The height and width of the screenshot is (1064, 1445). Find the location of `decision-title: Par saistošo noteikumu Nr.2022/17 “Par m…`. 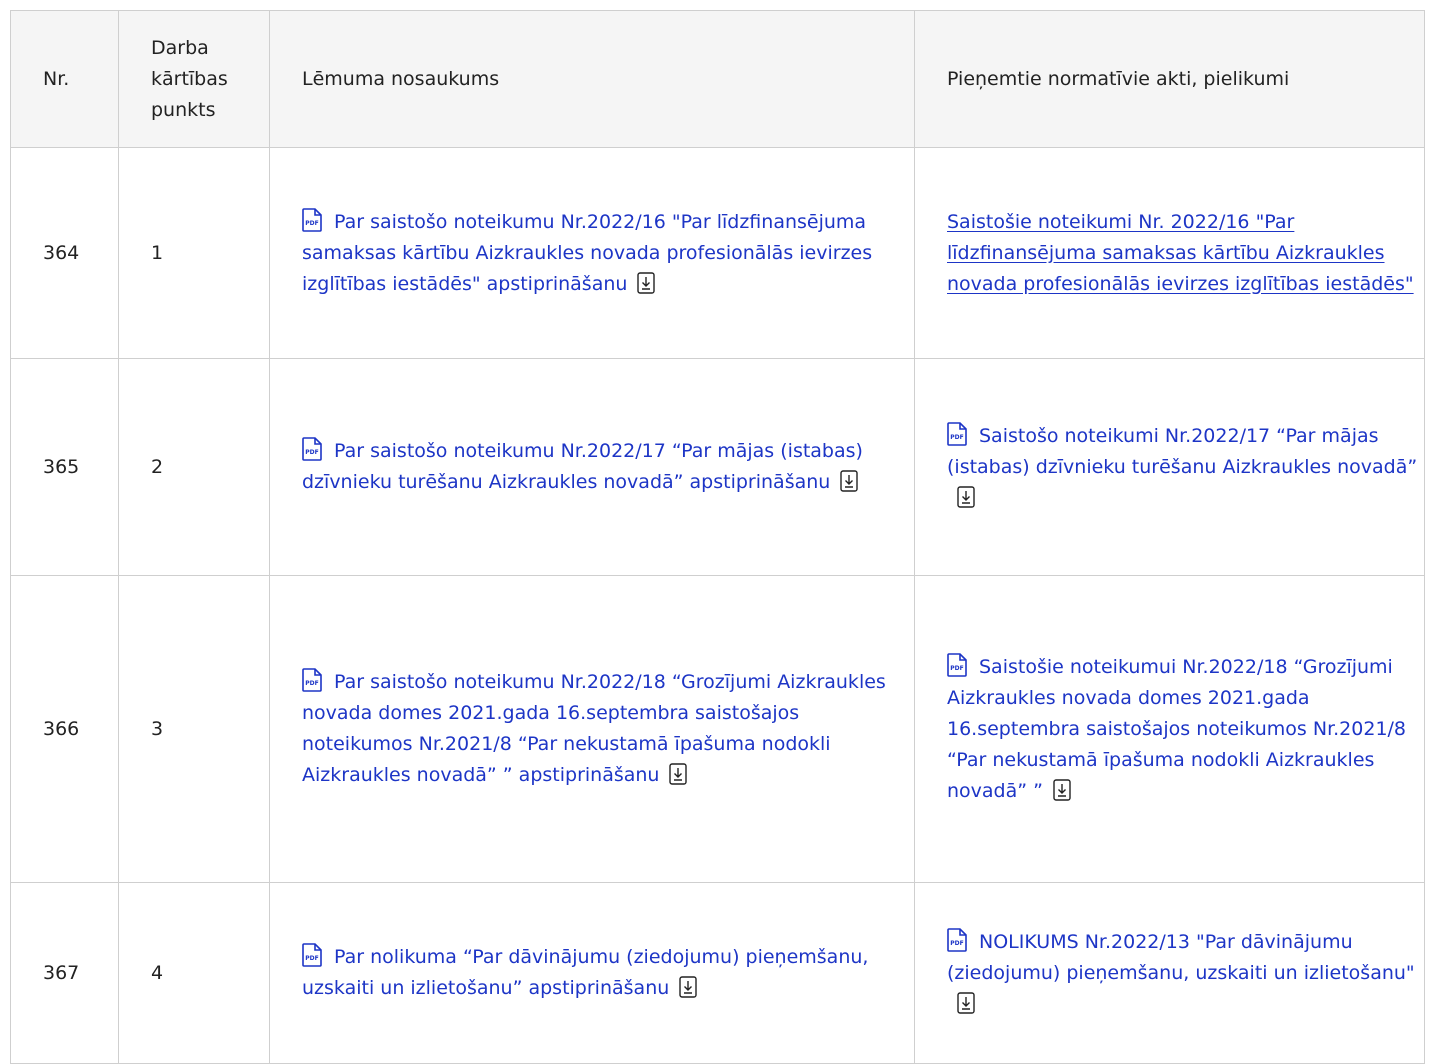

decision-title: Par saistošo noteikumu Nr.2022/17 “Par m… is located at coordinates (582, 466).